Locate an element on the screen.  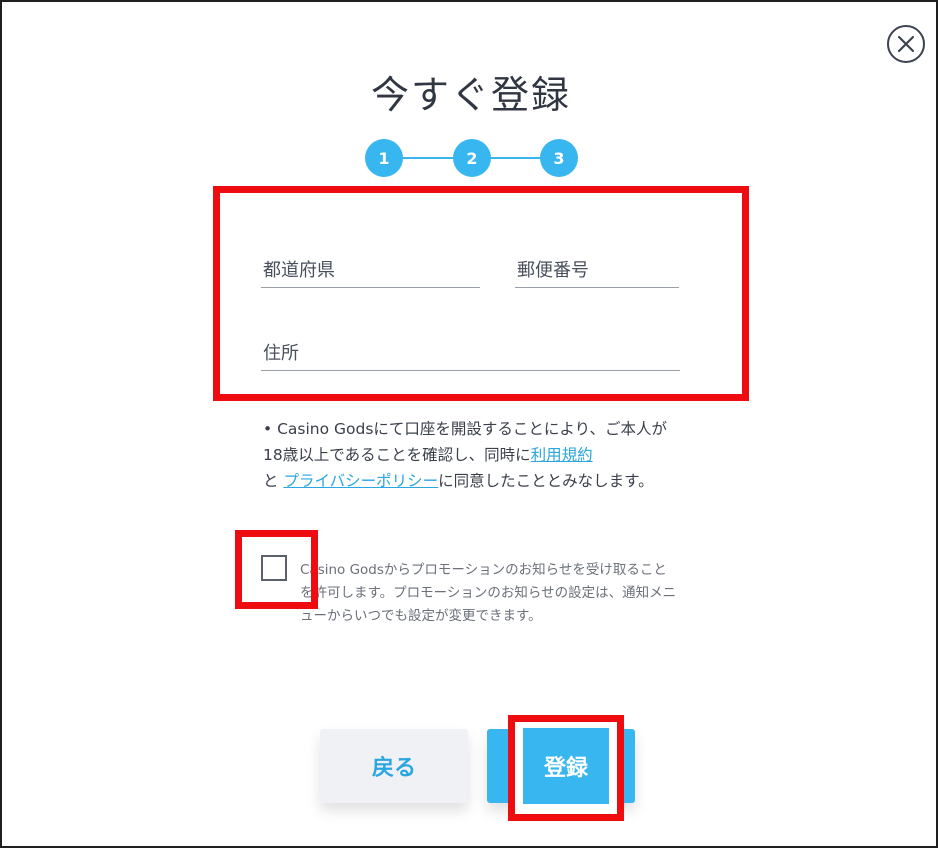
step-1: 1 is located at coordinates (384, 158).